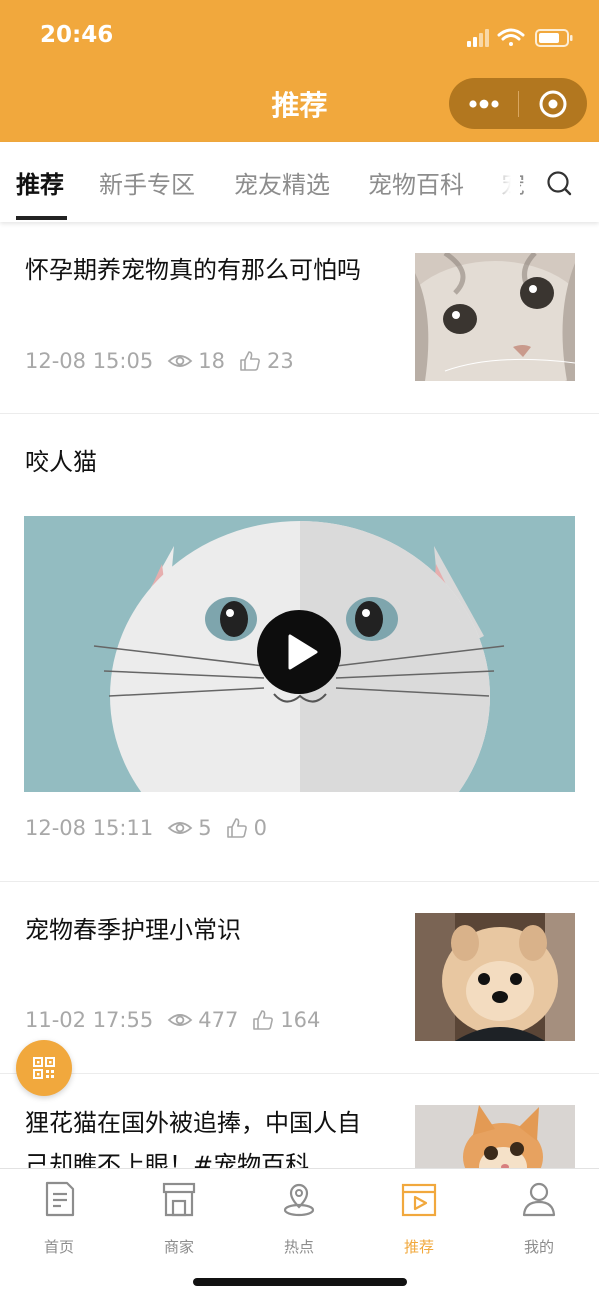 This screenshot has width=599, height=1301. Describe the element at coordinates (58, 1247) in the screenshot. I see `tabbar-label: 首页` at that location.